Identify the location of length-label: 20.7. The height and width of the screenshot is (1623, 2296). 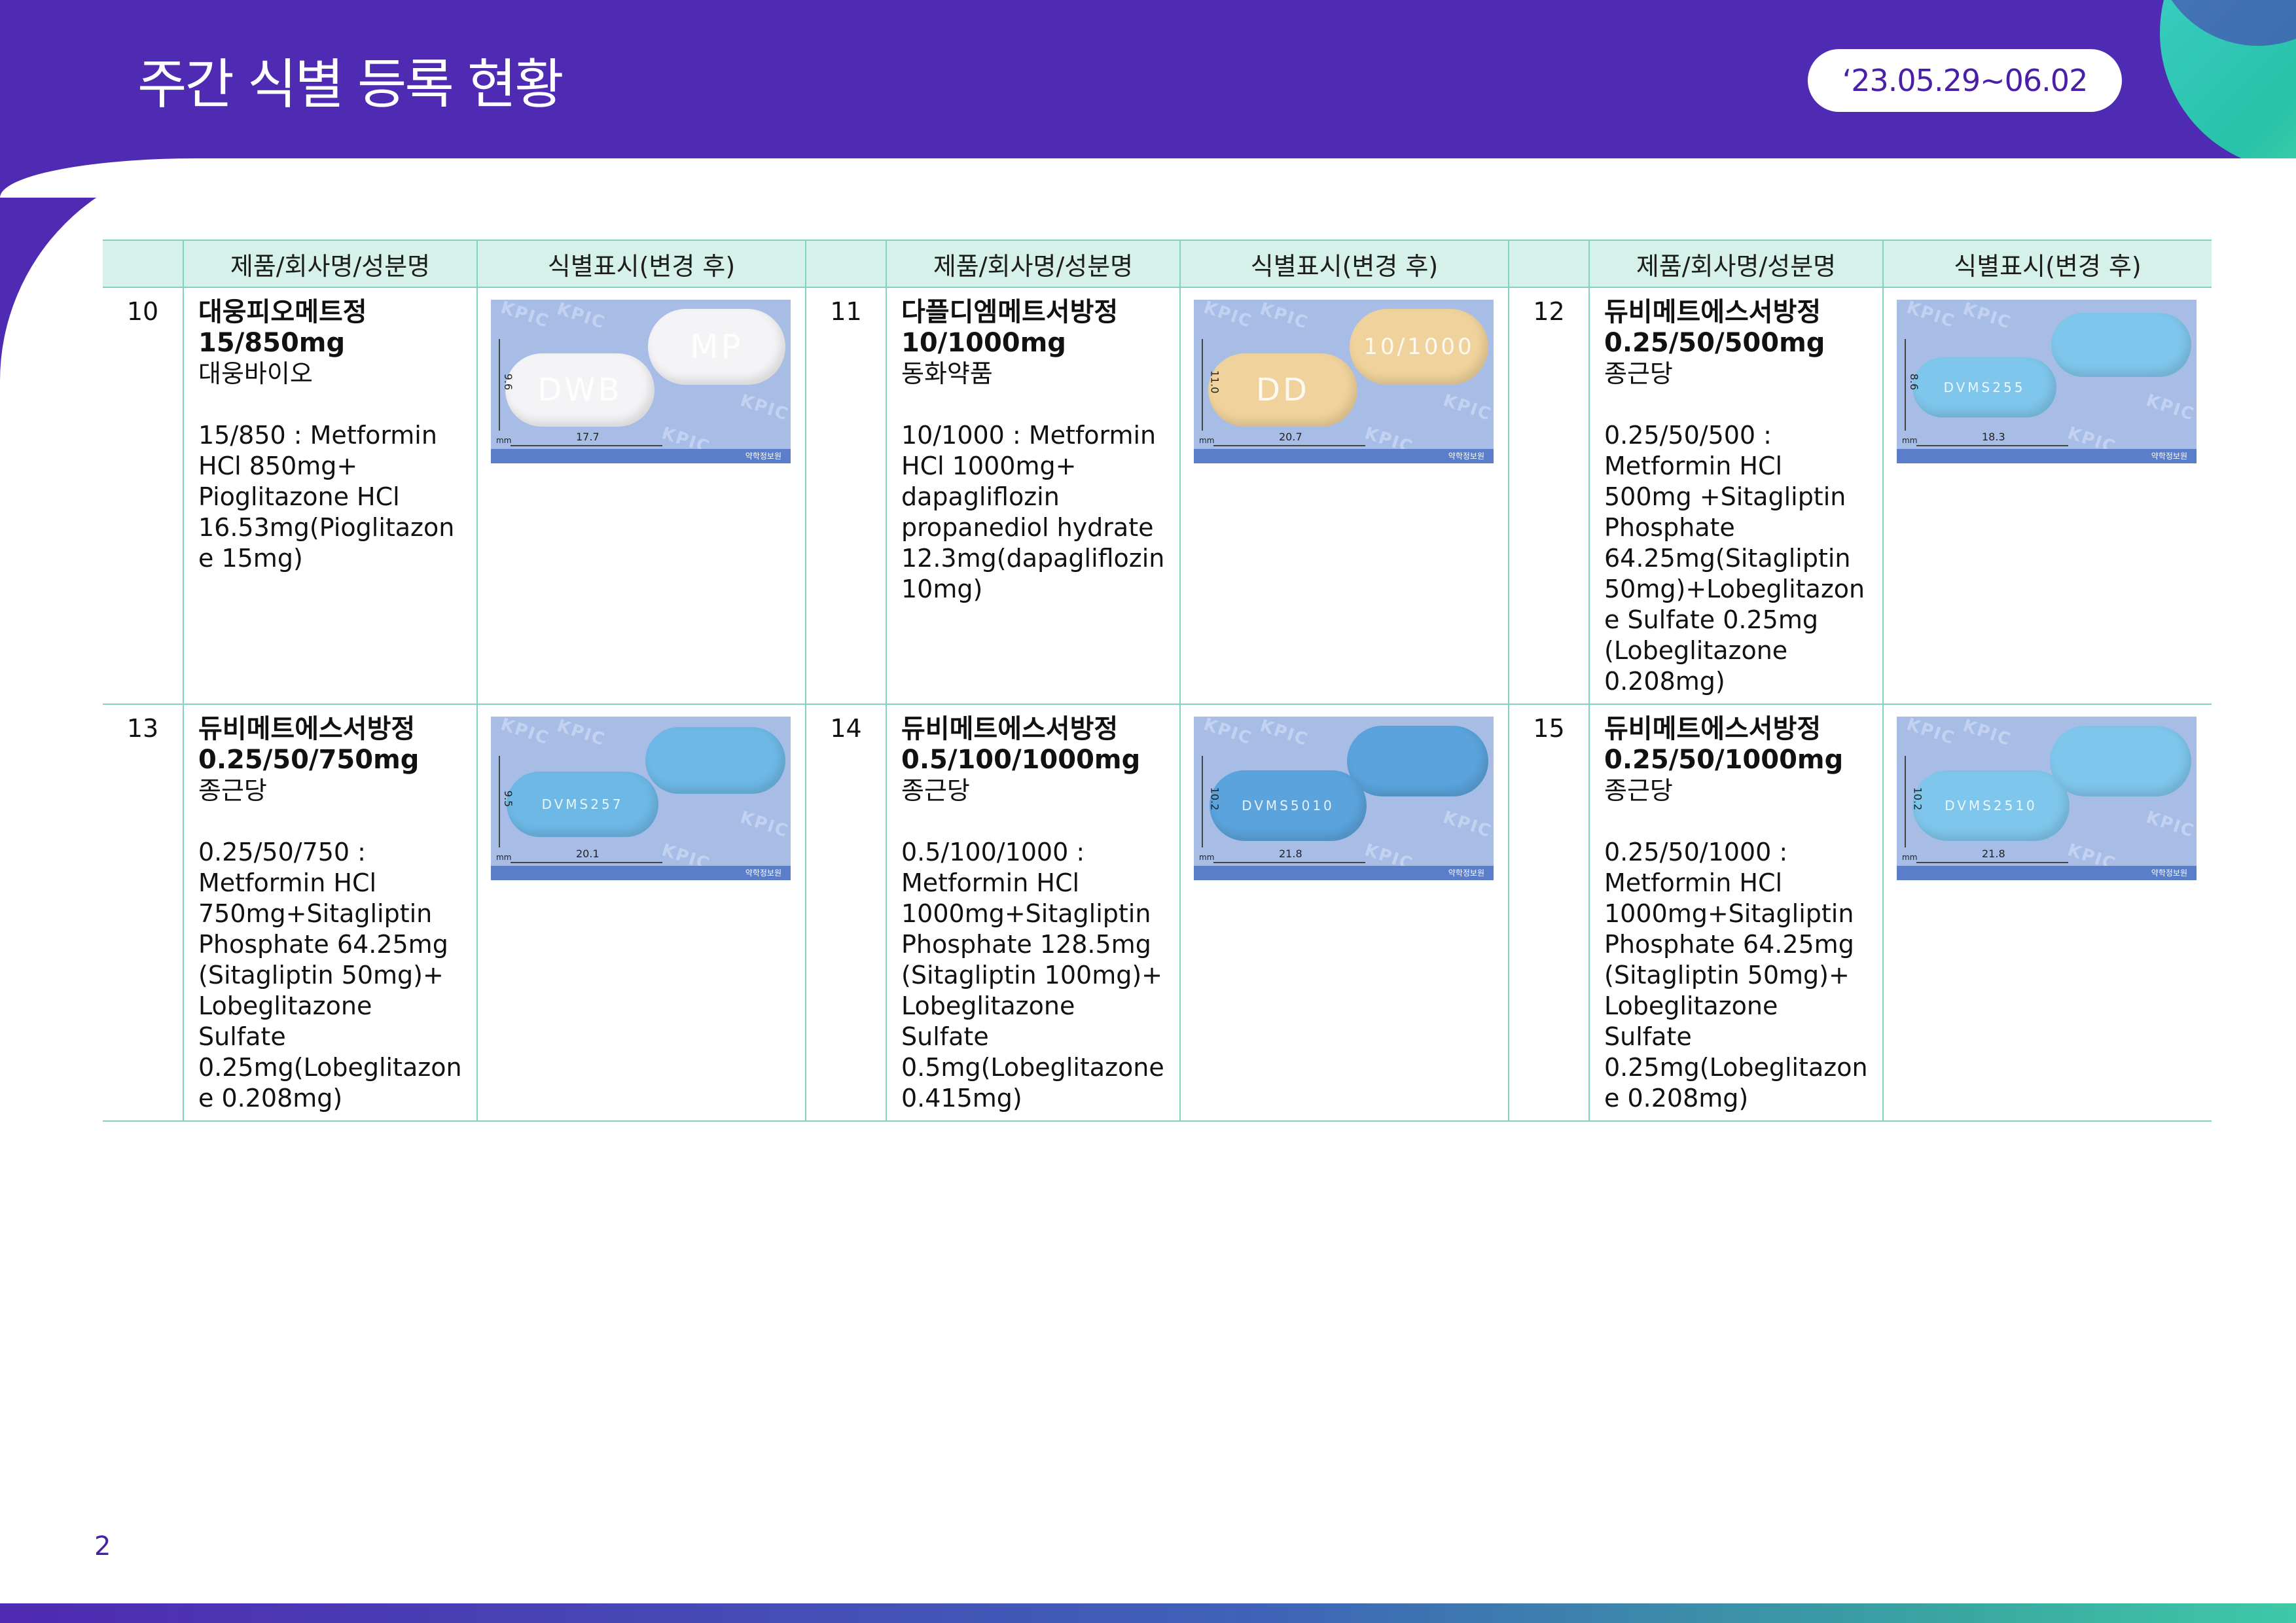
(1290, 437).